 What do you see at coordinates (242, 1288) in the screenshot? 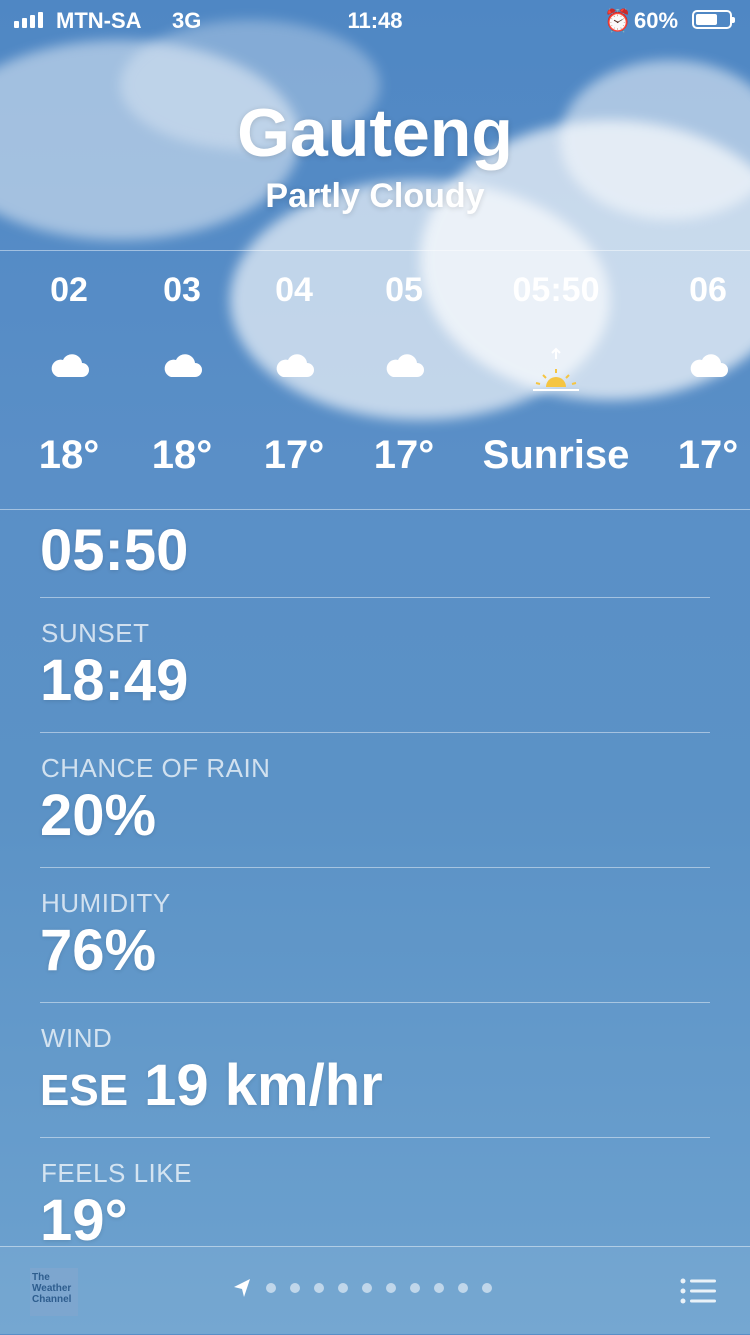
I see `location-arrow-icon` at bounding box center [242, 1288].